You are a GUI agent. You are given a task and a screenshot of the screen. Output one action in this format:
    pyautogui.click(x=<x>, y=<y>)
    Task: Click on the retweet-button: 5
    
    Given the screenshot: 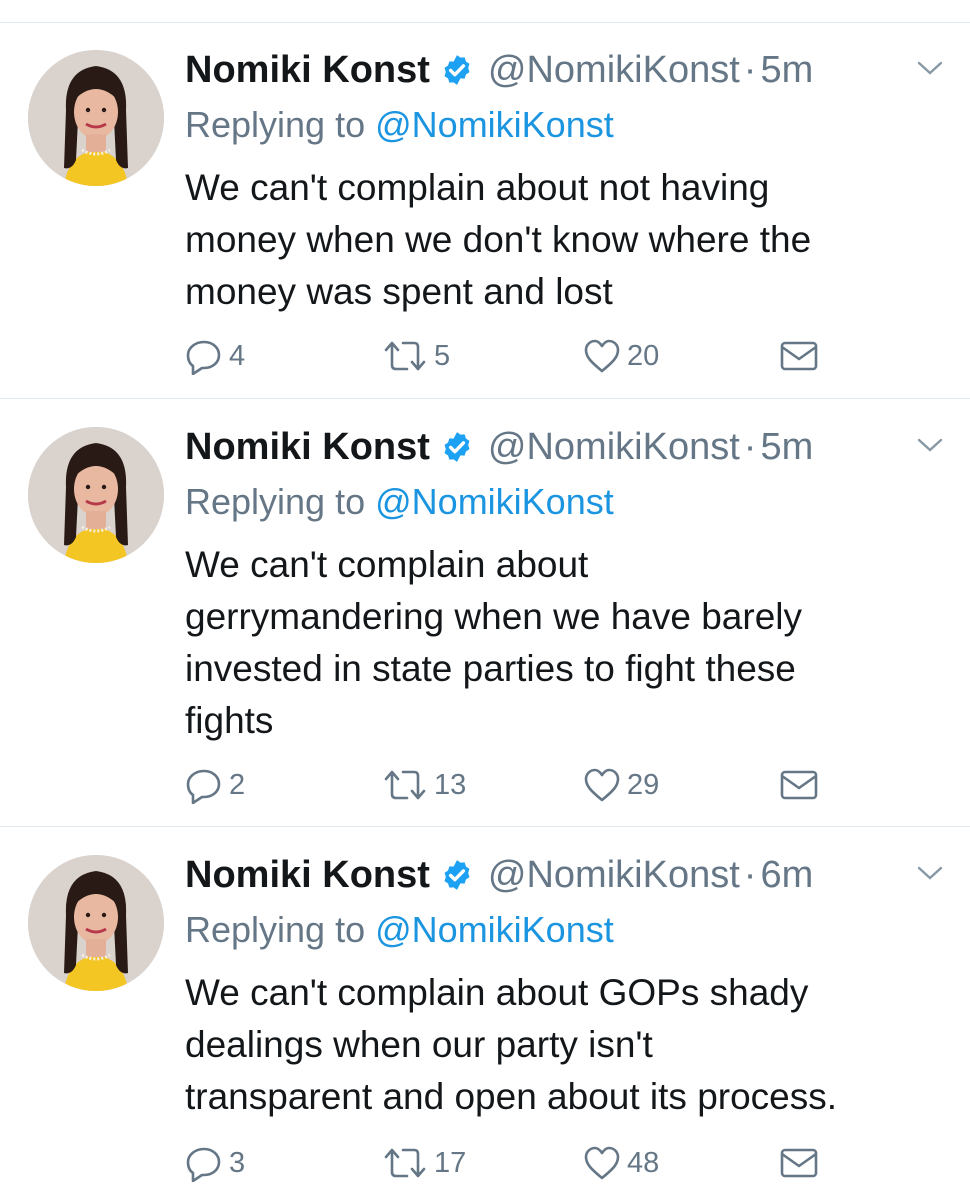 What is the action you would take?
    pyautogui.click(x=416, y=356)
    